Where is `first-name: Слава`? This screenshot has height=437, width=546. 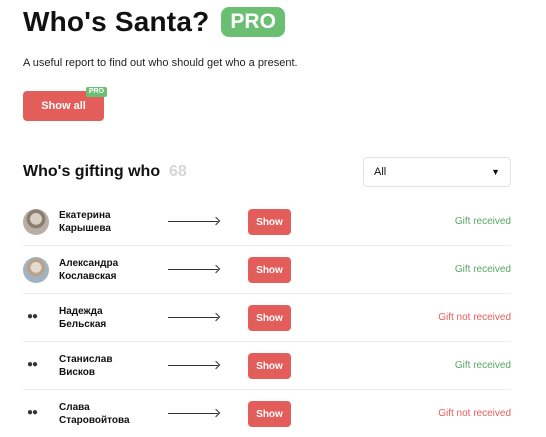 first-name: Слава is located at coordinates (74, 407).